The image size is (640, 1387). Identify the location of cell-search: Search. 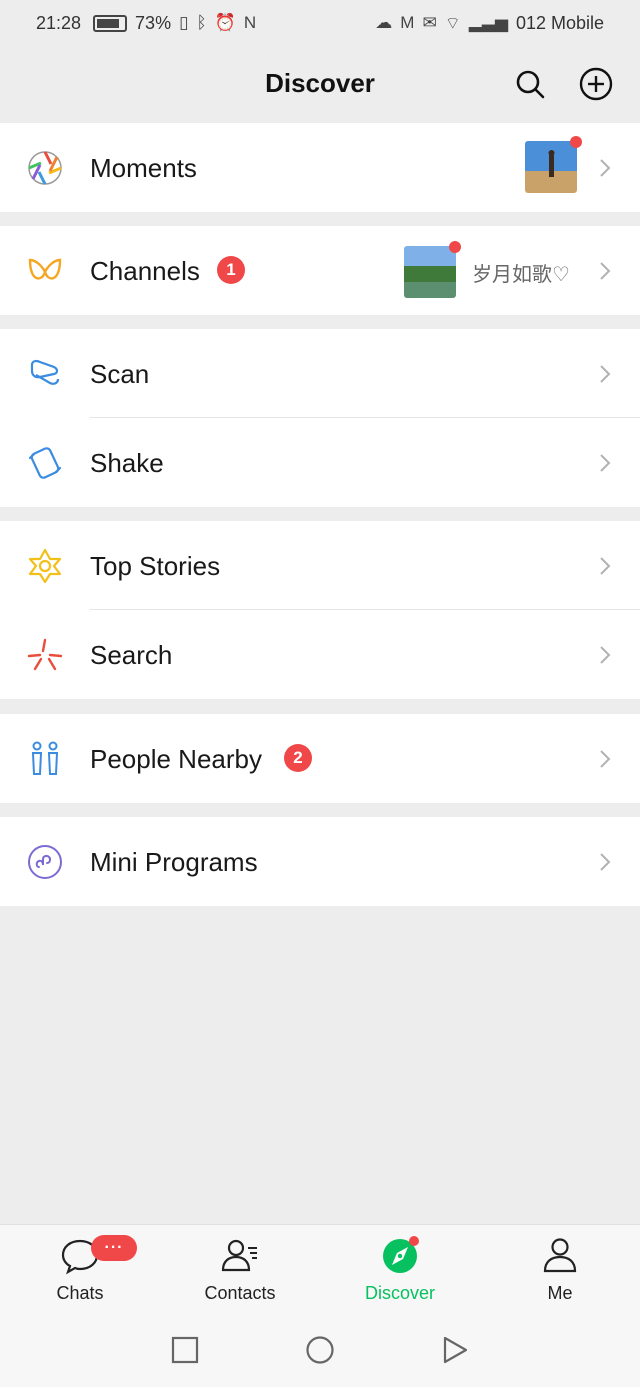
(320, 654).